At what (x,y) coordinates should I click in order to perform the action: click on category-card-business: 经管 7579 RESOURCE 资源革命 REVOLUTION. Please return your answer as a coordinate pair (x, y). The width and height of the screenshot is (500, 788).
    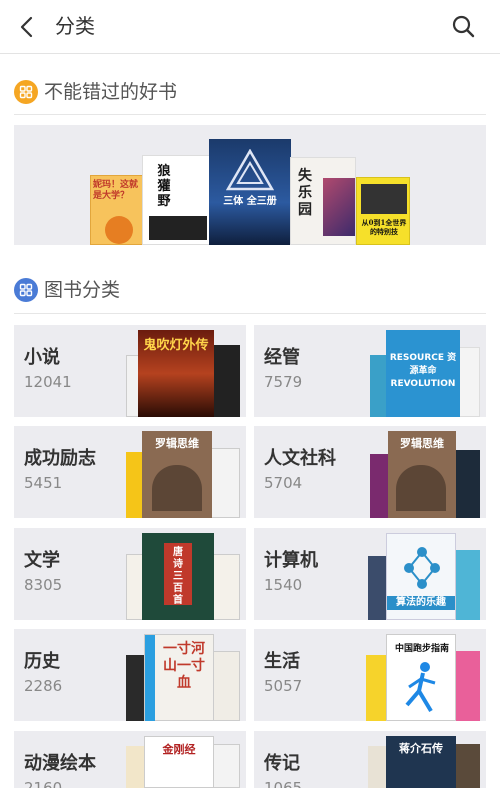
    Looking at the image, I should click on (370, 371).